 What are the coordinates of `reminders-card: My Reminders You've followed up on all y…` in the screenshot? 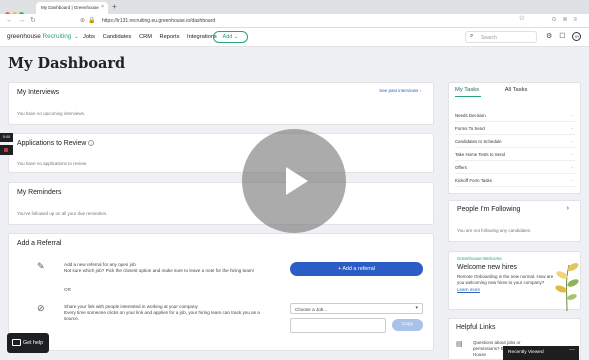 It's located at (221, 203).